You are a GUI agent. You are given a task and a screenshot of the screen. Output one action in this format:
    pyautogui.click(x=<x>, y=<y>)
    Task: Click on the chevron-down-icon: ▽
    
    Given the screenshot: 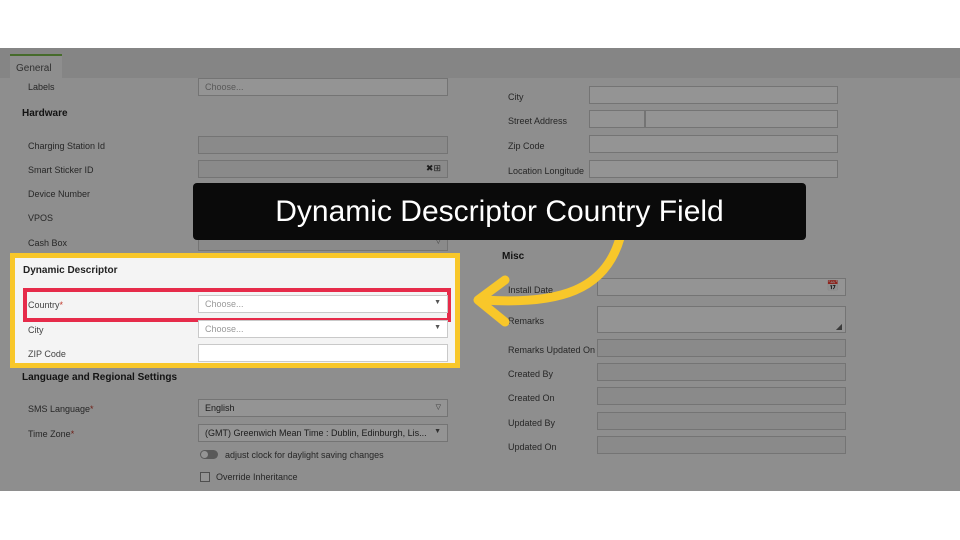 What is the action you would take?
    pyautogui.click(x=438, y=407)
    